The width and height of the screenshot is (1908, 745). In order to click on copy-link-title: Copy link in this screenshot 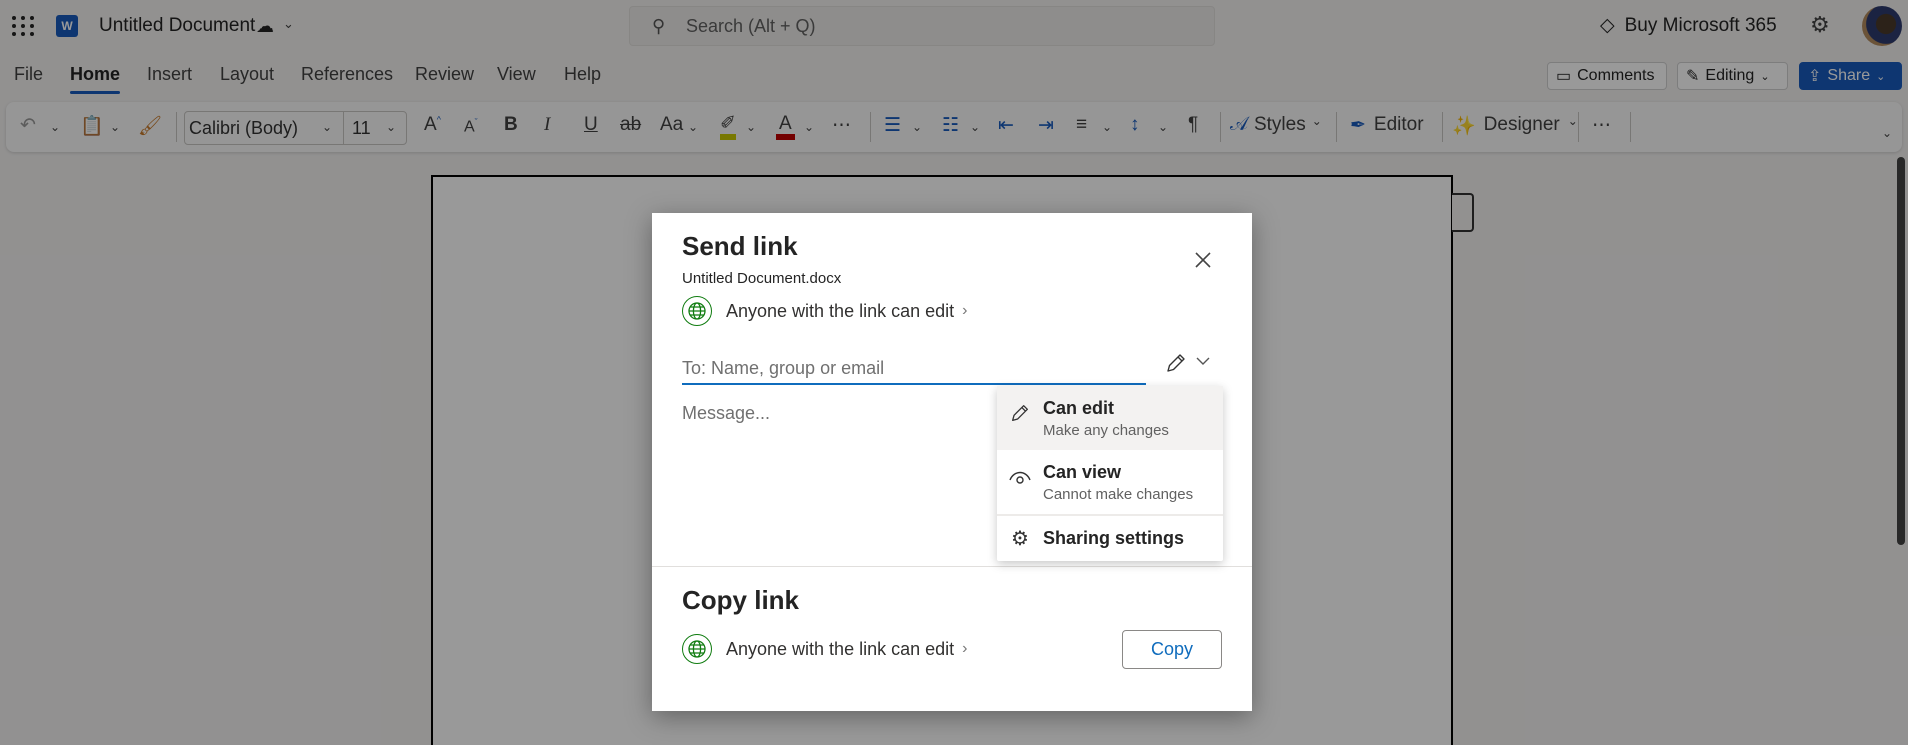, I will do `click(741, 600)`.